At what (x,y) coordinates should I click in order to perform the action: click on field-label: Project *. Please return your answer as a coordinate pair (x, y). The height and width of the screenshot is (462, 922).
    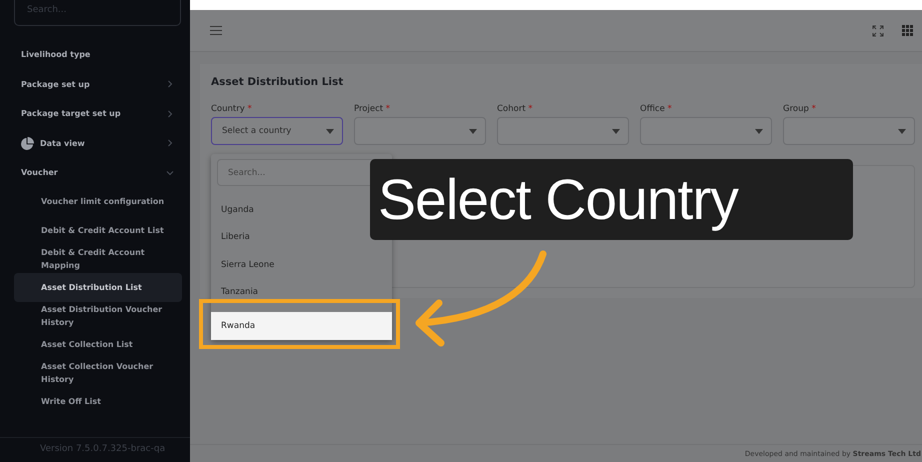
    Looking at the image, I should click on (373, 109).